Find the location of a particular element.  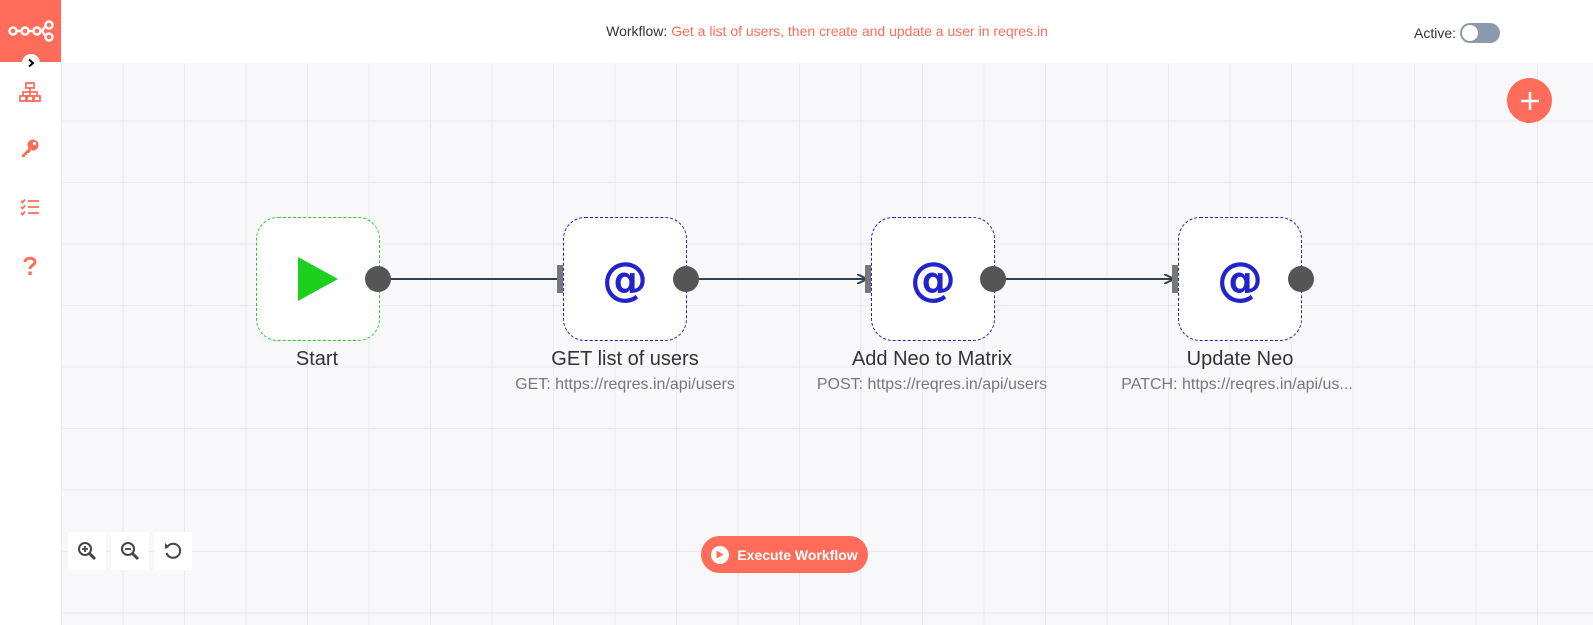

list-icon is located at coordinates (29, 207).